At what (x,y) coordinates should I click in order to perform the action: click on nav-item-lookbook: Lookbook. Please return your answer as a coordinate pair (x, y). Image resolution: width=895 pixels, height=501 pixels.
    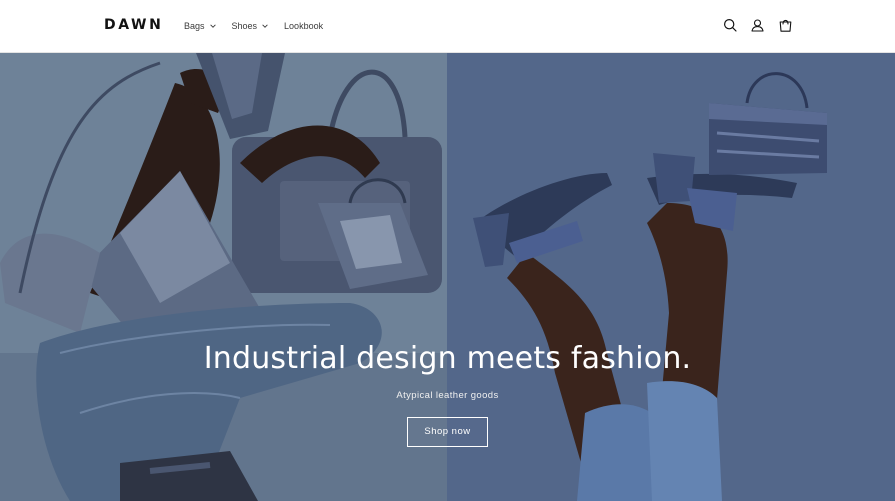
    Looking at the image, I should click on (303, 26).